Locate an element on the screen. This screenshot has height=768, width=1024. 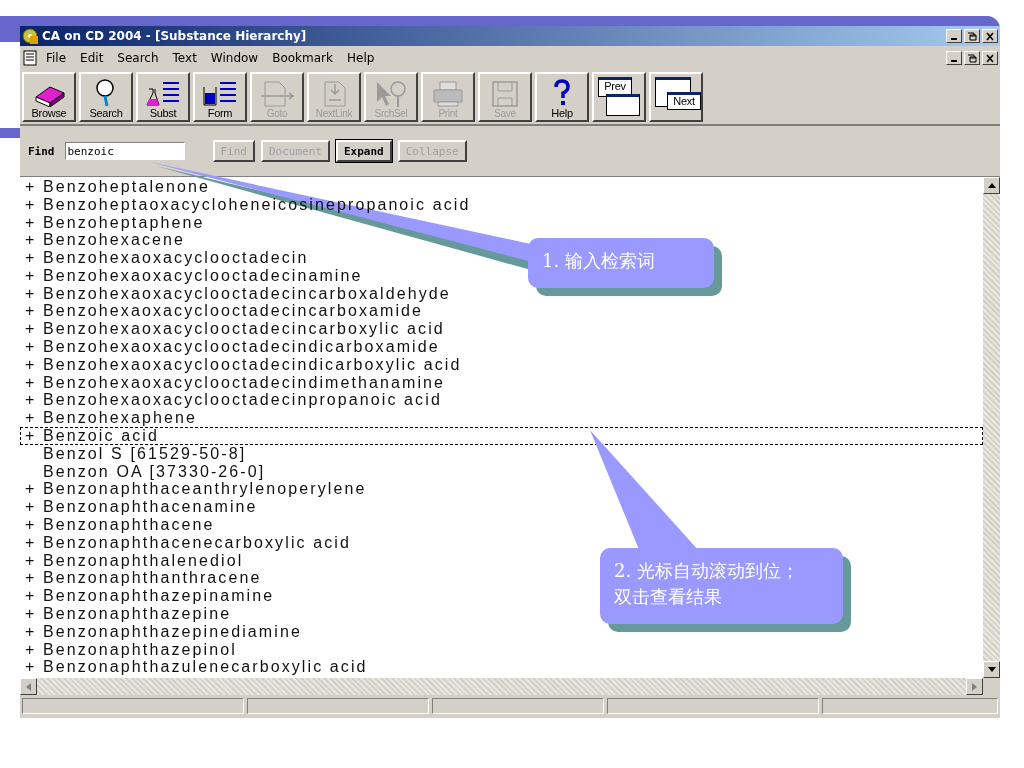
toolbar-button: Form is located at coordinates (220, 97).